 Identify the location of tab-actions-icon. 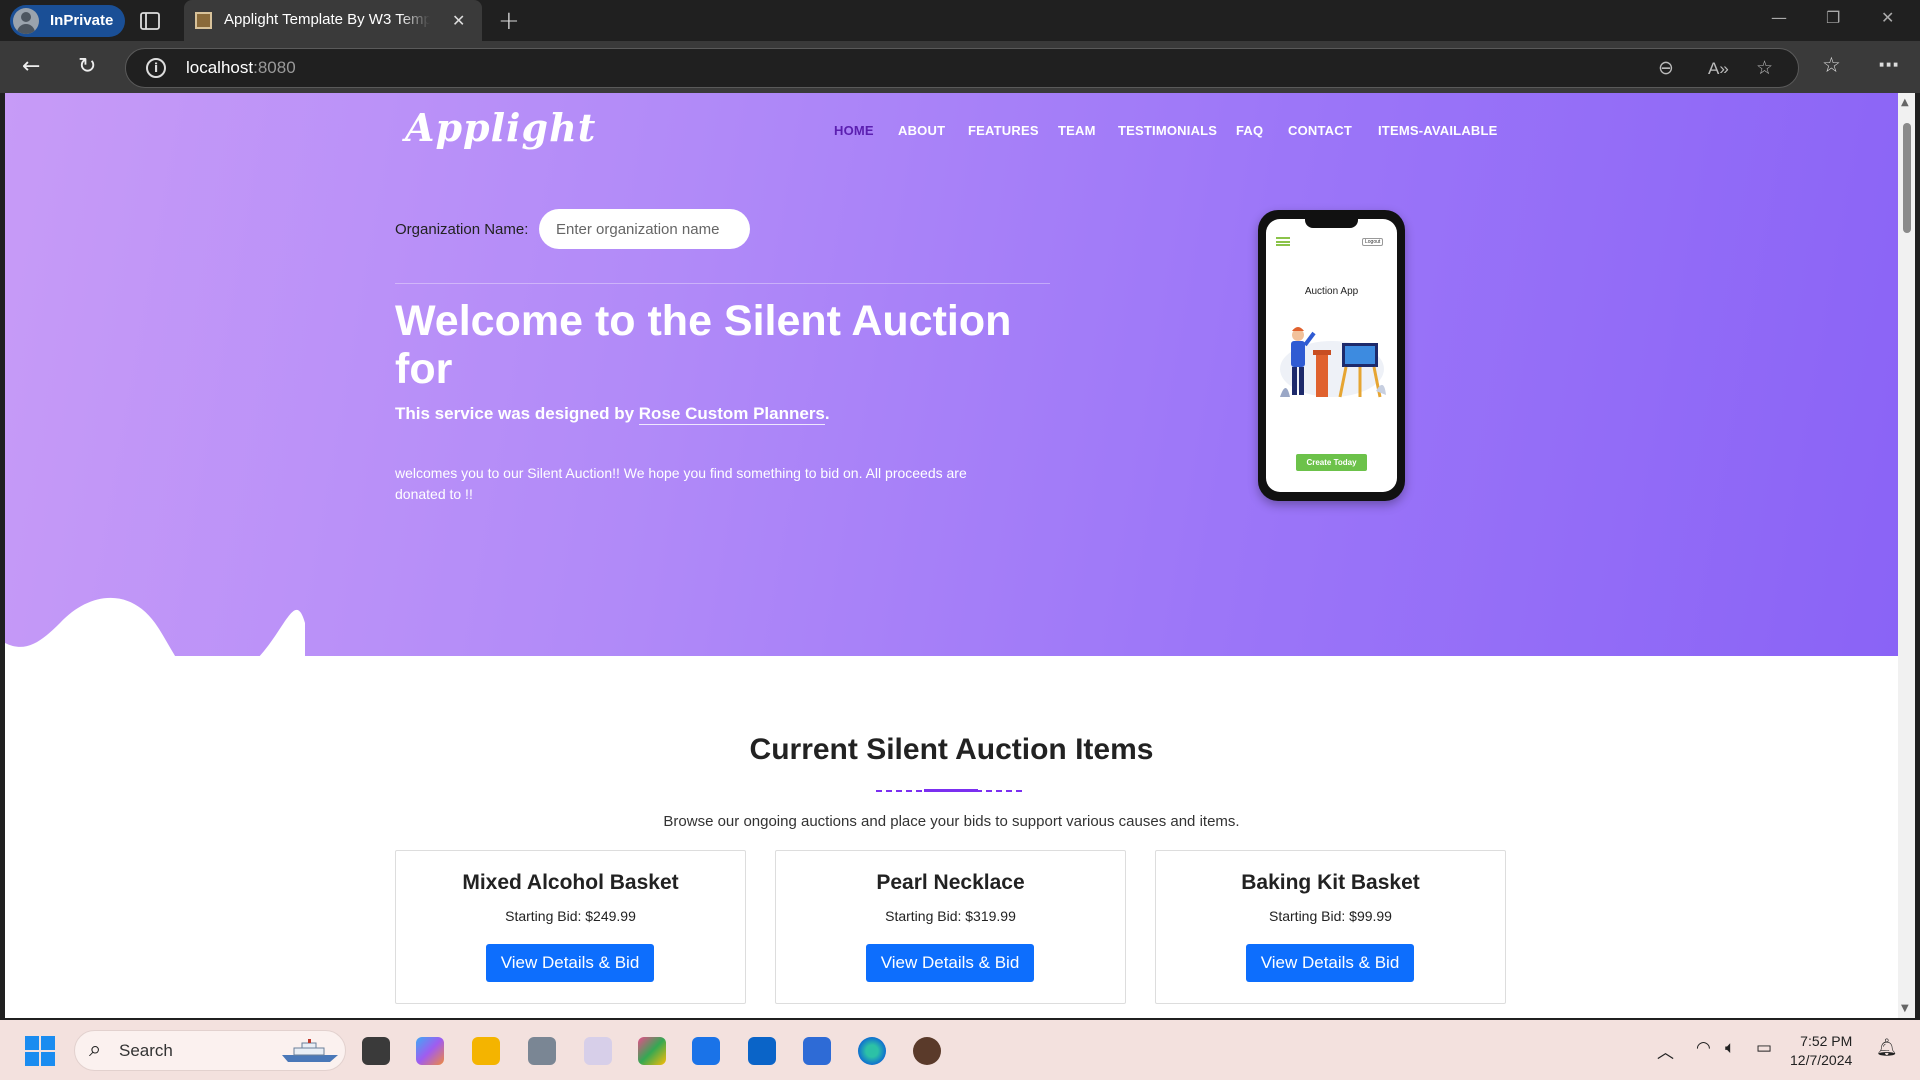
(150, 21).